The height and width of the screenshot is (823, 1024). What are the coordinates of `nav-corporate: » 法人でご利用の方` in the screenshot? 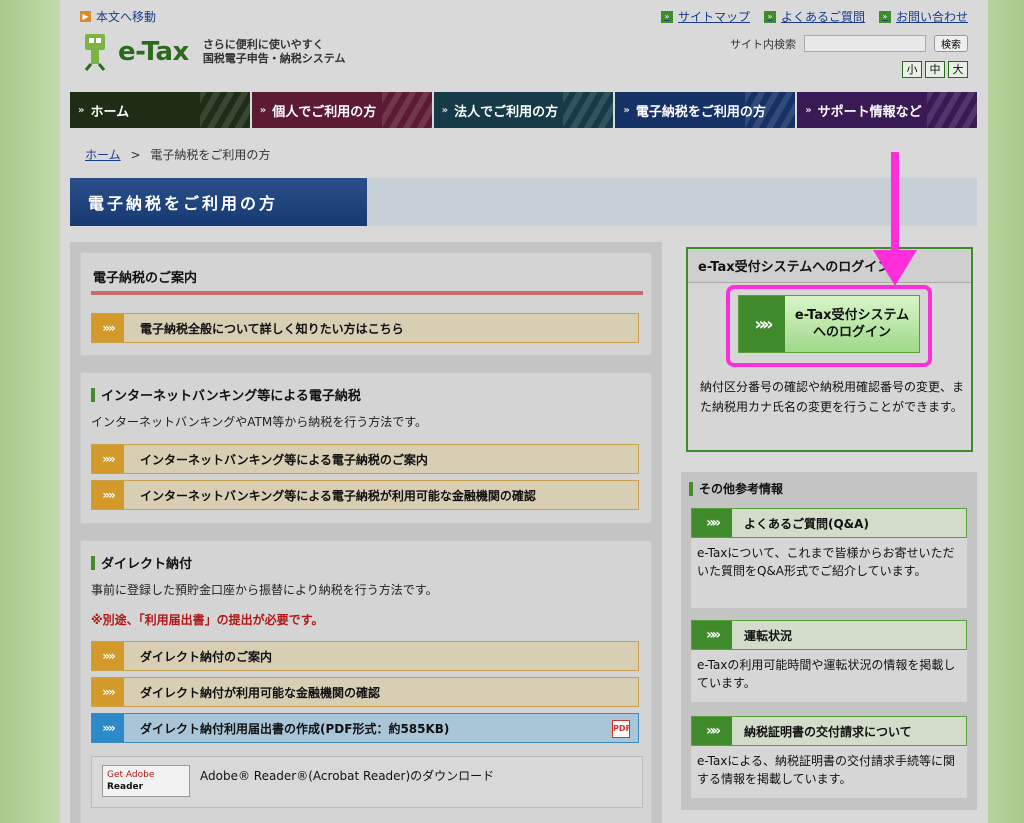 It's located at (523, 110).